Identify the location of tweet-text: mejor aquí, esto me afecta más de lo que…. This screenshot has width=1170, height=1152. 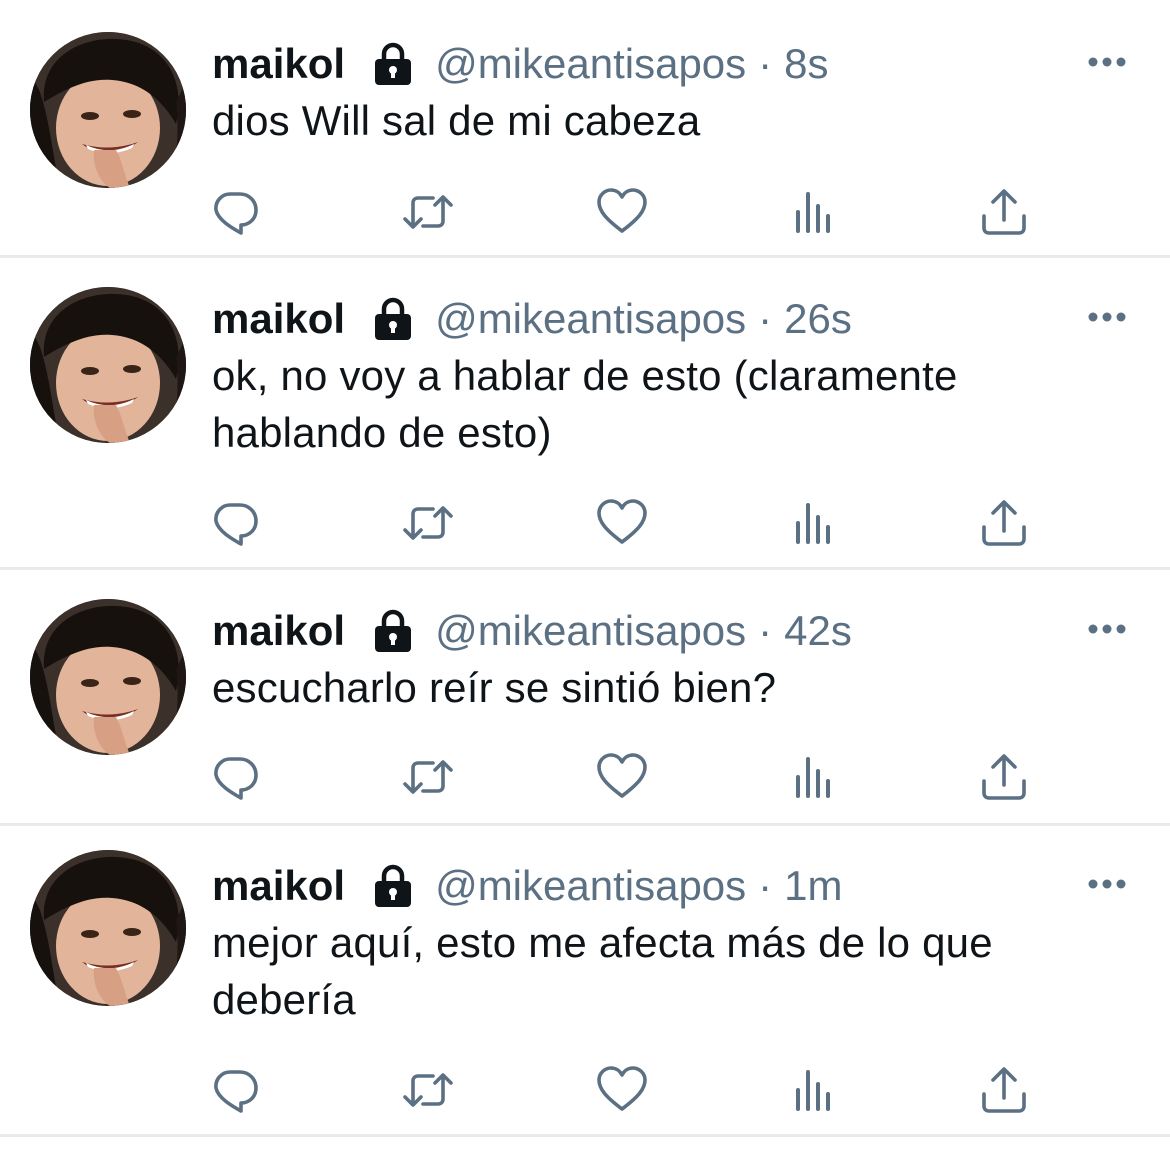
(602, 971).